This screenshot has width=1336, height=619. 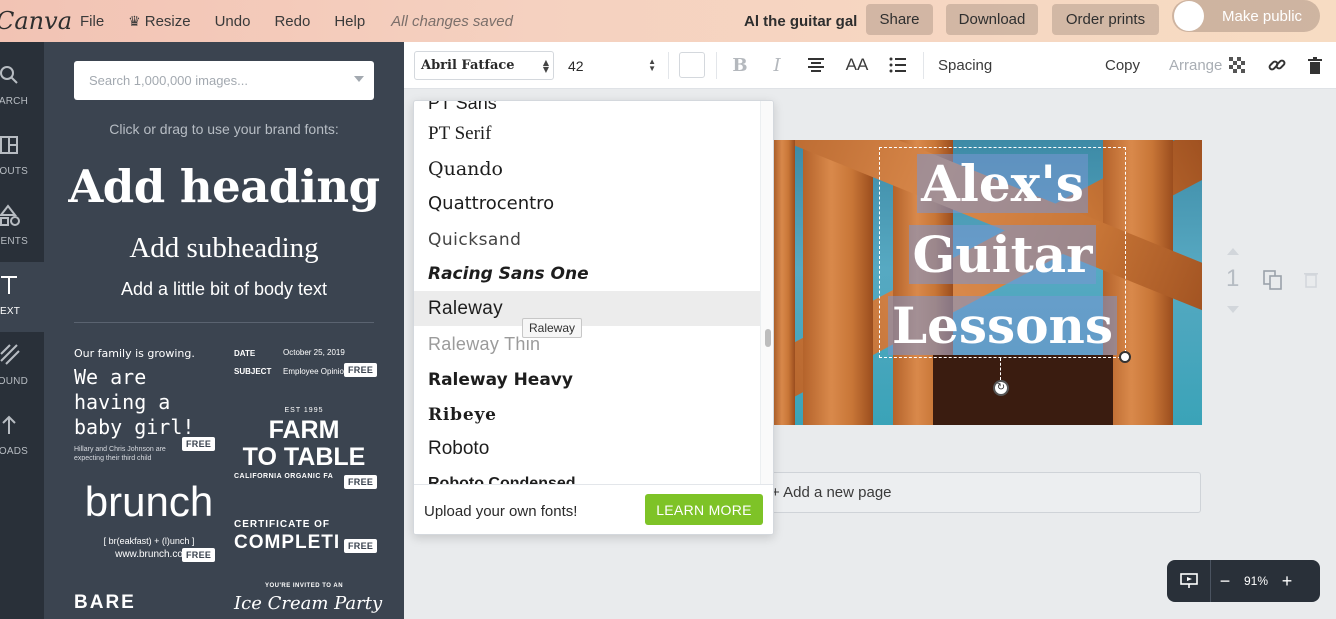 What do you see at coordinates (587, 414) in the screenshot?
I see `font-option: Ribeye` at bounding box center [587, 414].